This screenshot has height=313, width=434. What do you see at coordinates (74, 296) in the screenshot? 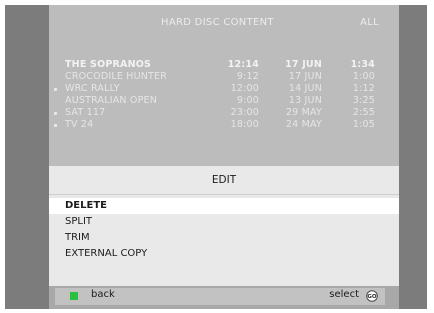
I see `green-button-icon` at bounding box center [74, 296].